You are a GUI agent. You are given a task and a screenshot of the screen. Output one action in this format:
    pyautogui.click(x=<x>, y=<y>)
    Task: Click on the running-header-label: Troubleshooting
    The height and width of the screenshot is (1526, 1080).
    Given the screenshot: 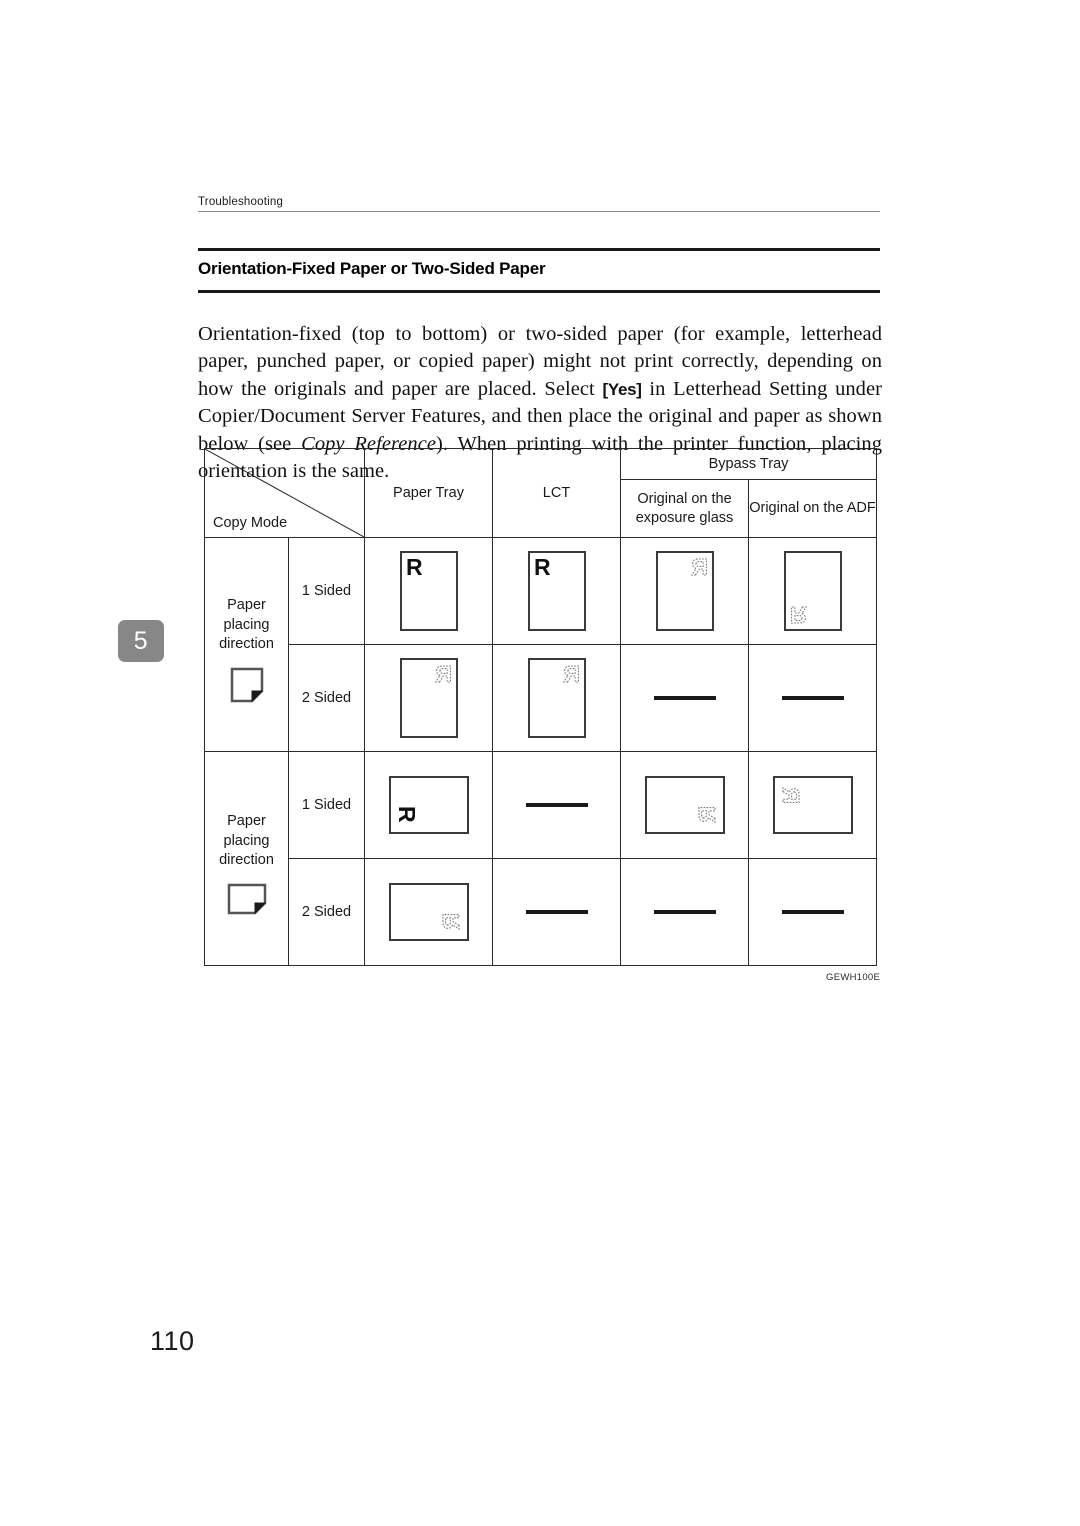 What is the action you would take?
    pyautogui.click(x=241, y=202)
    